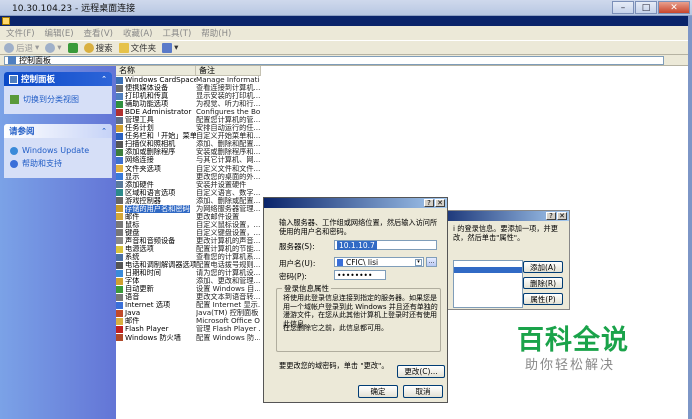 Image resolution: width=692 pixels, height=419 pixels. I want to click on item-name: 声音和音频设备, so click(150, 240).